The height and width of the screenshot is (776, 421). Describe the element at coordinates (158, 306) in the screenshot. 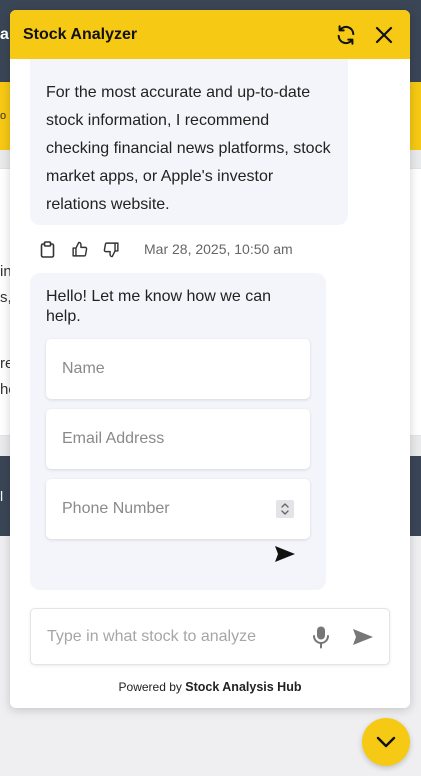

I see `form-greeting: Hello! Let me know how we can help.` at that location.